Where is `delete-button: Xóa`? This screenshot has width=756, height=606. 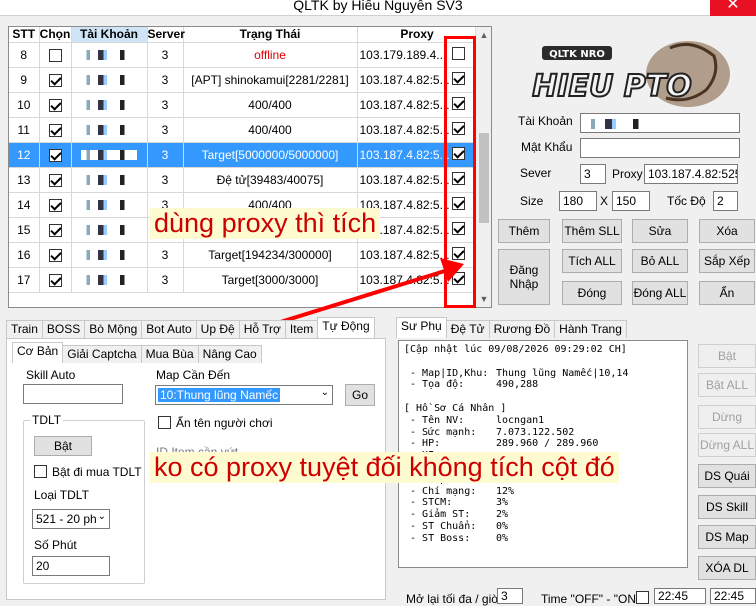
delete-button: Xóa is located at coordinates (727, 231).